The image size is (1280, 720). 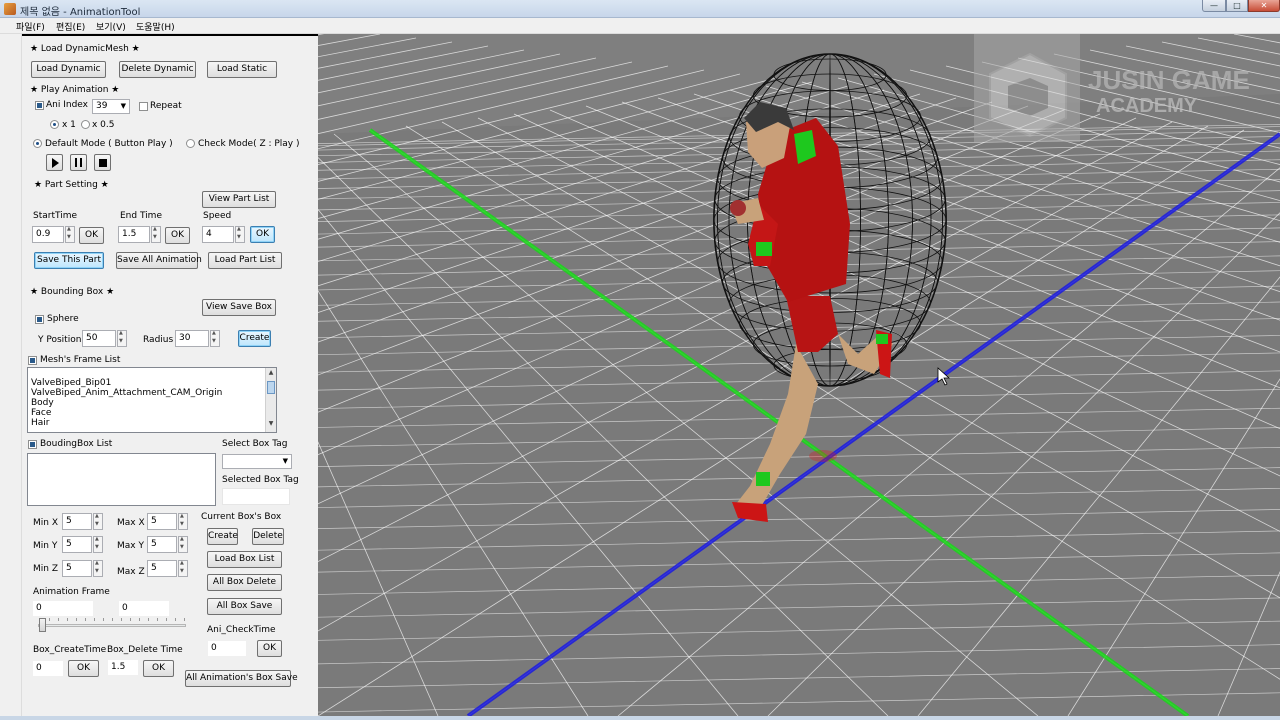 What do you see at coordinates (241, 630) in the screenshot?
I see `ani-check-time-label: Ani_CheckTime` at bounding box center [241, 630].